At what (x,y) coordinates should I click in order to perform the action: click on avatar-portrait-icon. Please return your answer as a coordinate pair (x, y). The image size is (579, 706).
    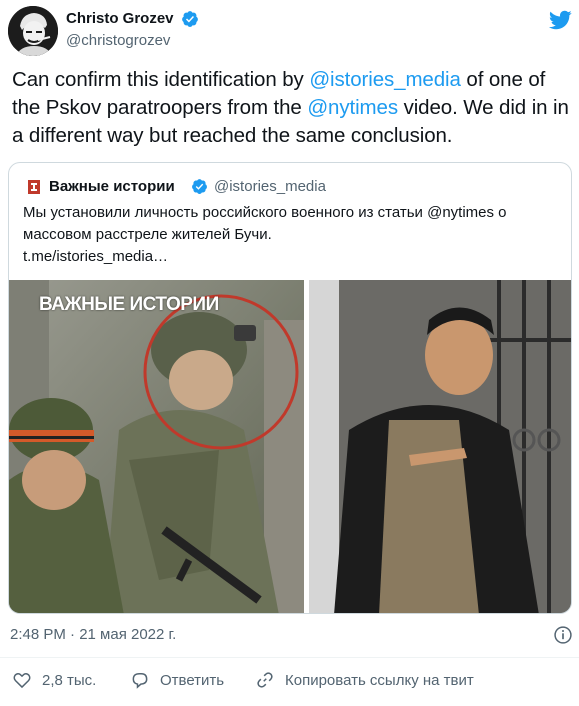
    Looking at the image, I should click on (33, 31).